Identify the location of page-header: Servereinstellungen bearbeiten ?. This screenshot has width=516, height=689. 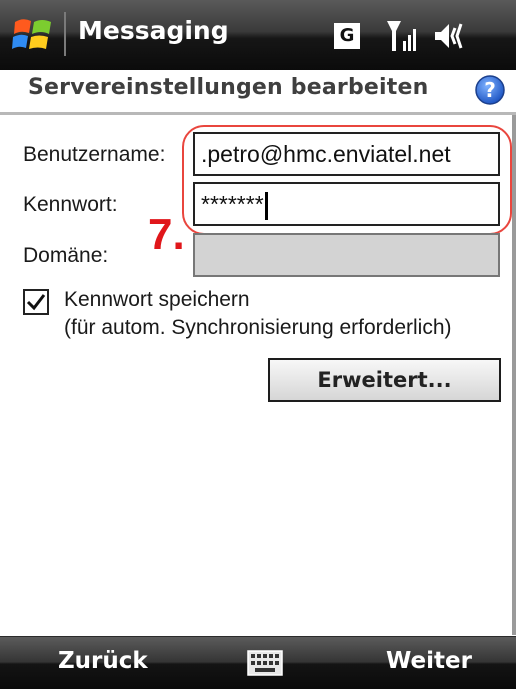
(258, 91).